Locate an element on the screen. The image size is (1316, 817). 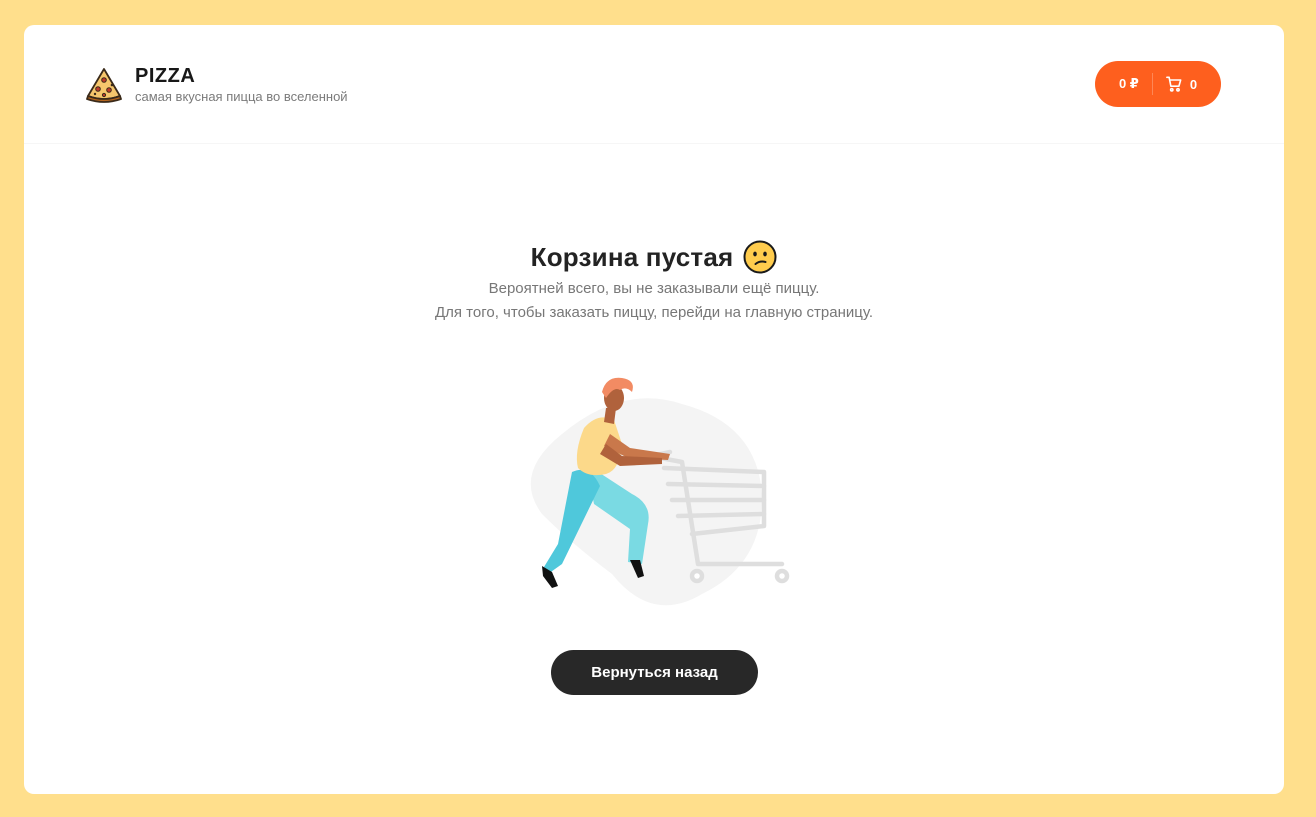
logo-title: PIZZA is located at coordinates (165, 76).